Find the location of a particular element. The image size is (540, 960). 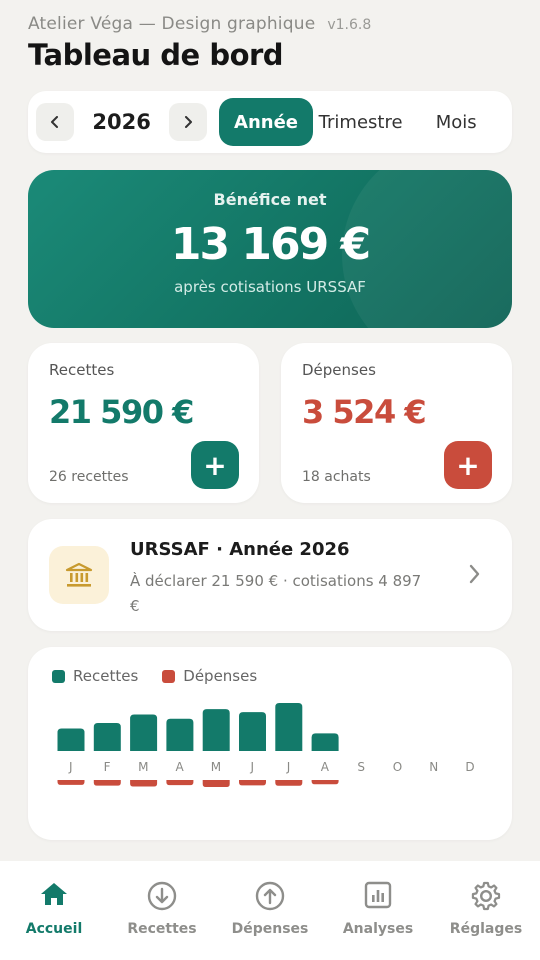

period-selector: 2026 Année Trimestre Mois is located at coordinates (270, 122).